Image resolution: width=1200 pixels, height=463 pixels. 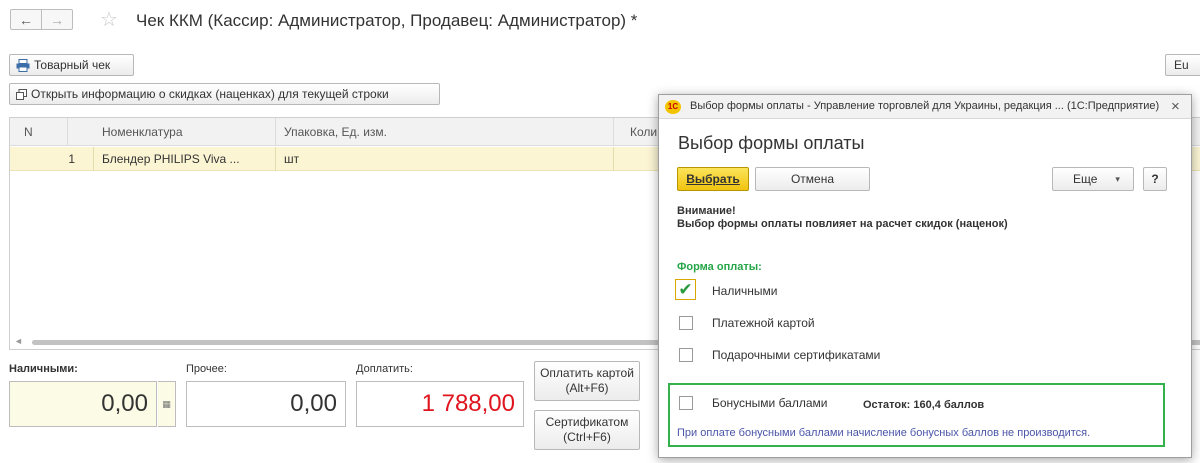 I want to click on more-actions-button: Eu, so click(x=1182, y=65).